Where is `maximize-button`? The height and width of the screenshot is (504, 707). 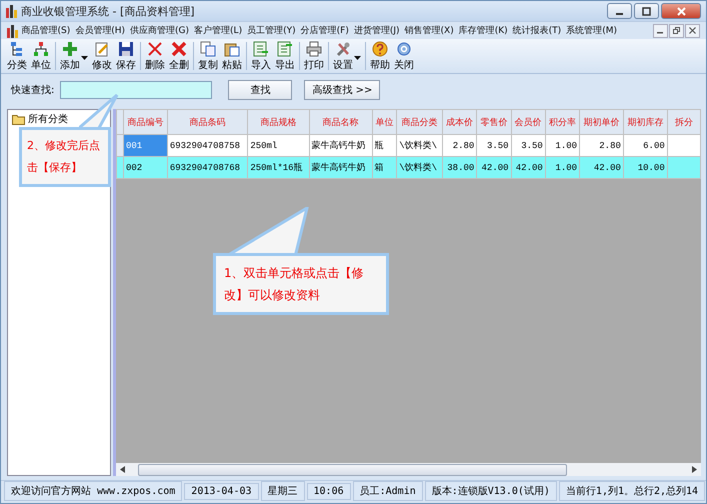 maximize-button is located at coordinates (646, 11).